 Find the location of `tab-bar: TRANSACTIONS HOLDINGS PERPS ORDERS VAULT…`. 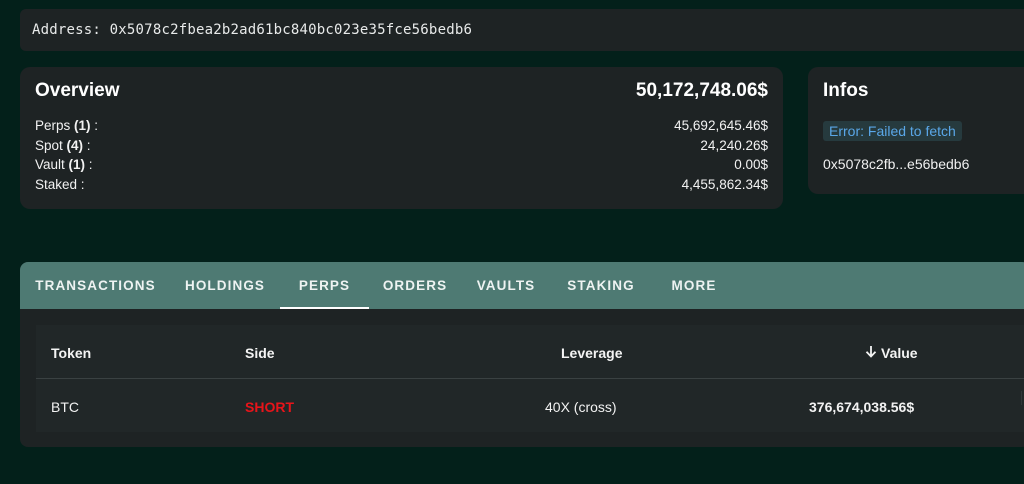

tab-bar: TRANSACTIONS HOLDINGS PERPS ORDERS VAULT… is located at coordinates (522, 285).